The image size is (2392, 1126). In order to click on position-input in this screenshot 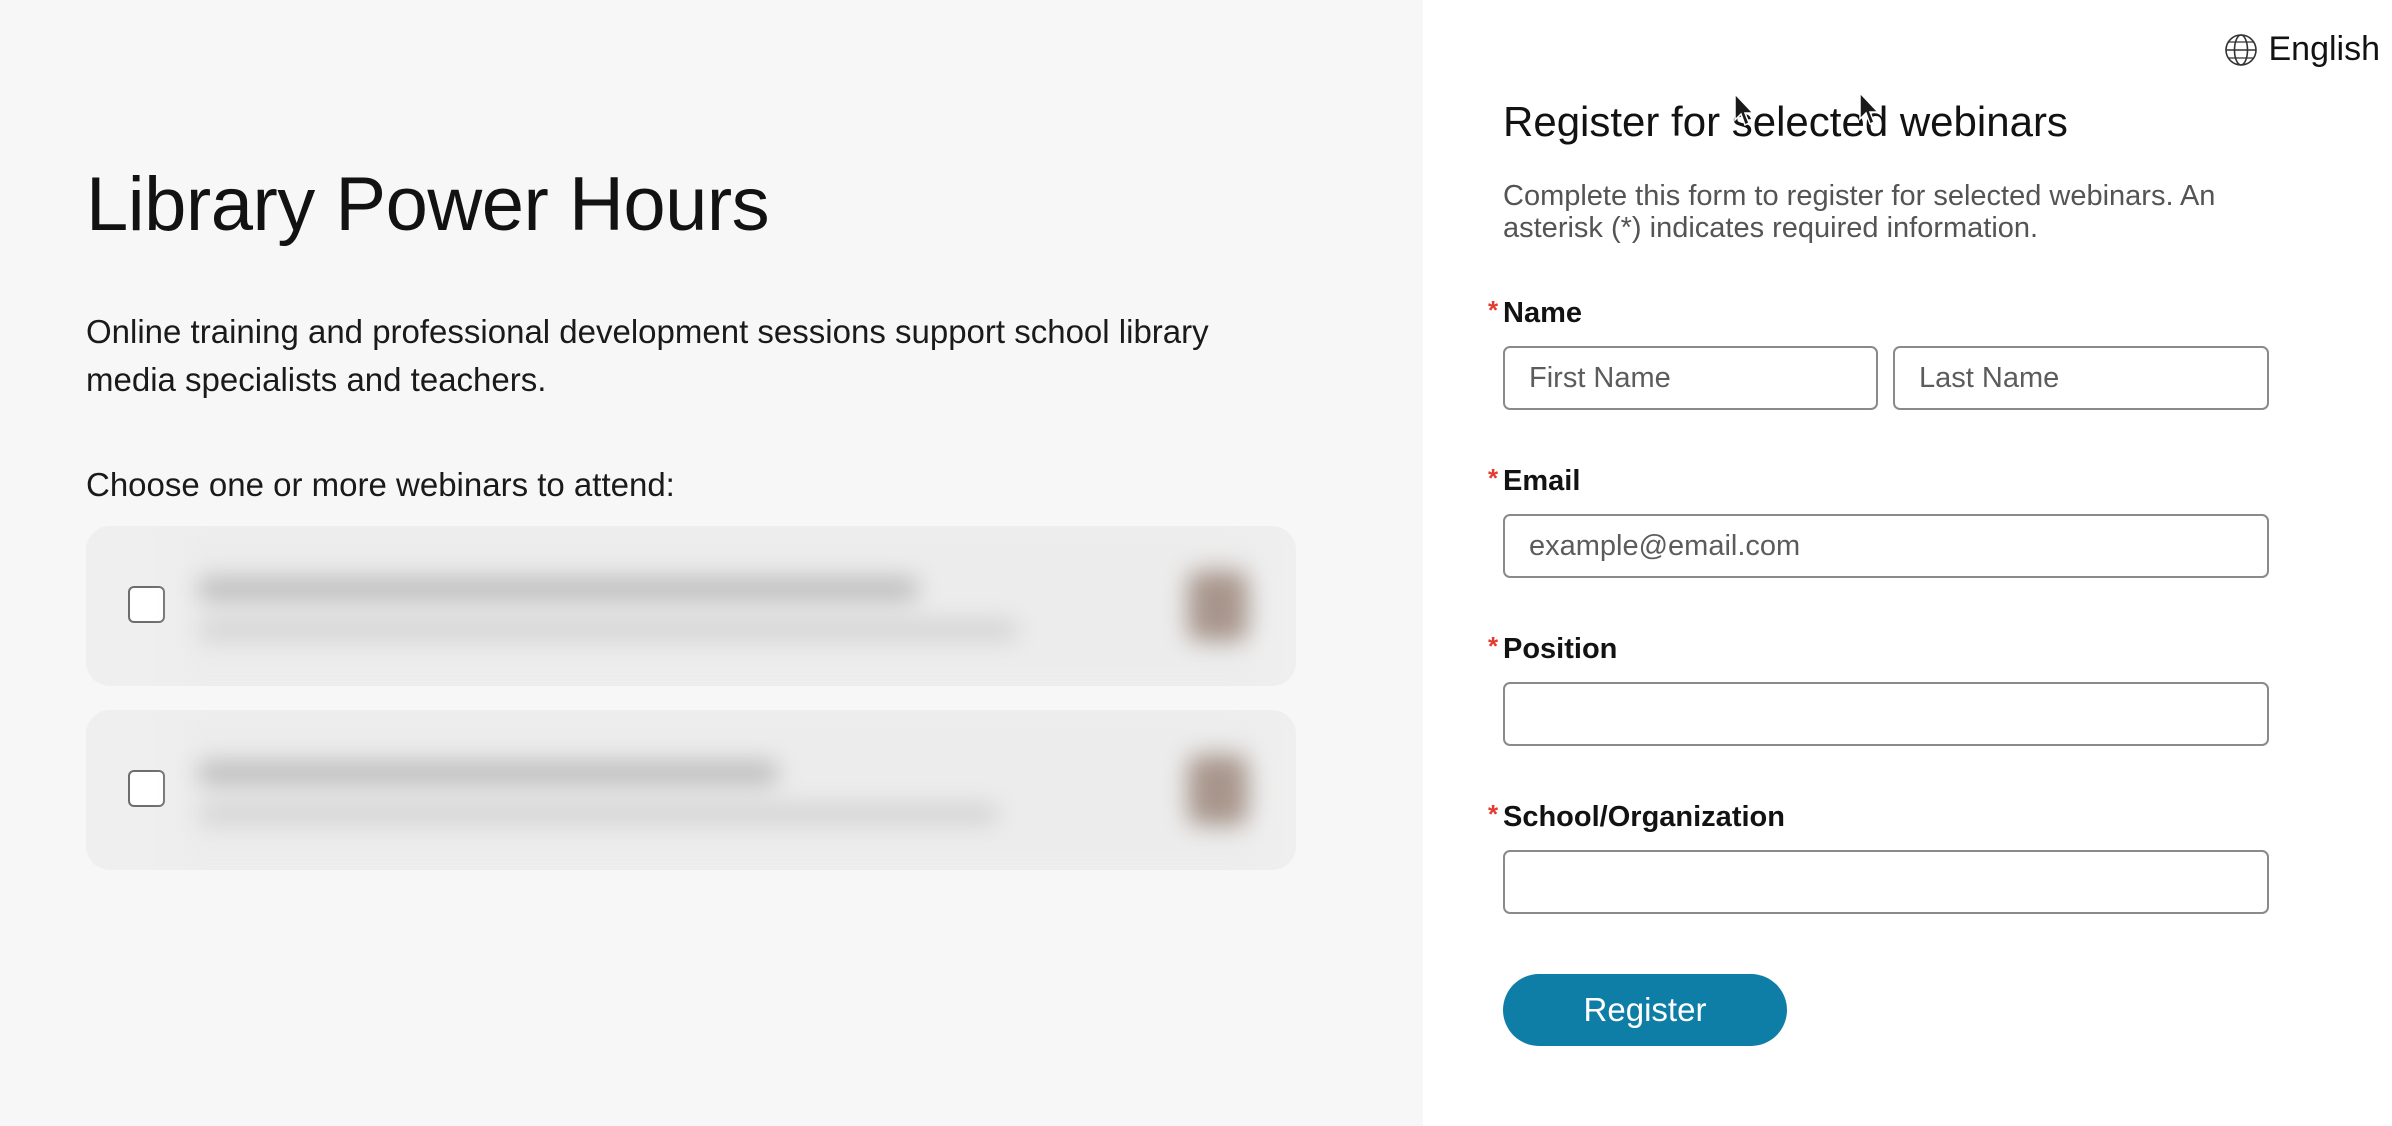, I will do `click(1886, 714)`.